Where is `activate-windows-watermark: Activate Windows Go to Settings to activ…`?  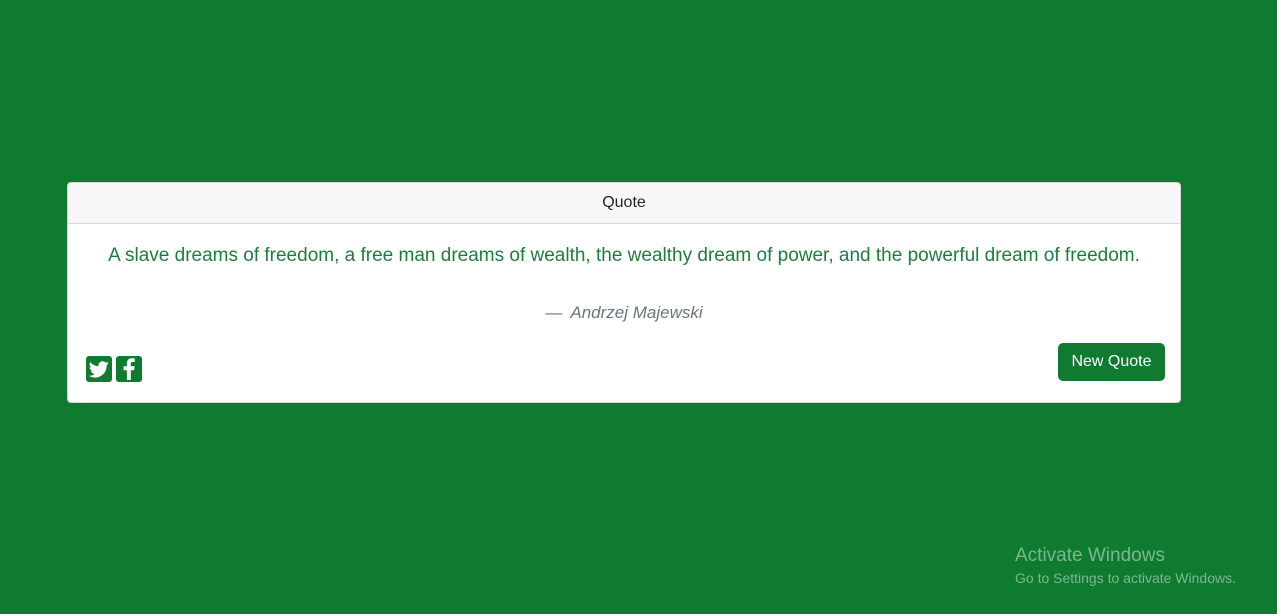
activate-windows-watermark: Activate Windows Go to Settings to activ… is located at coordinates (1125, 567).